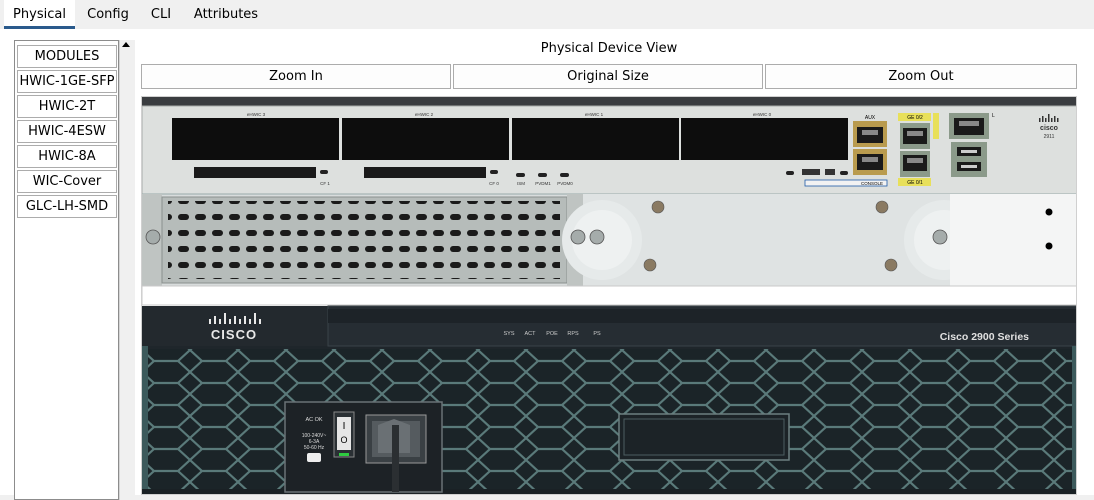  I want to click on usb-ports, so click(969, 159).